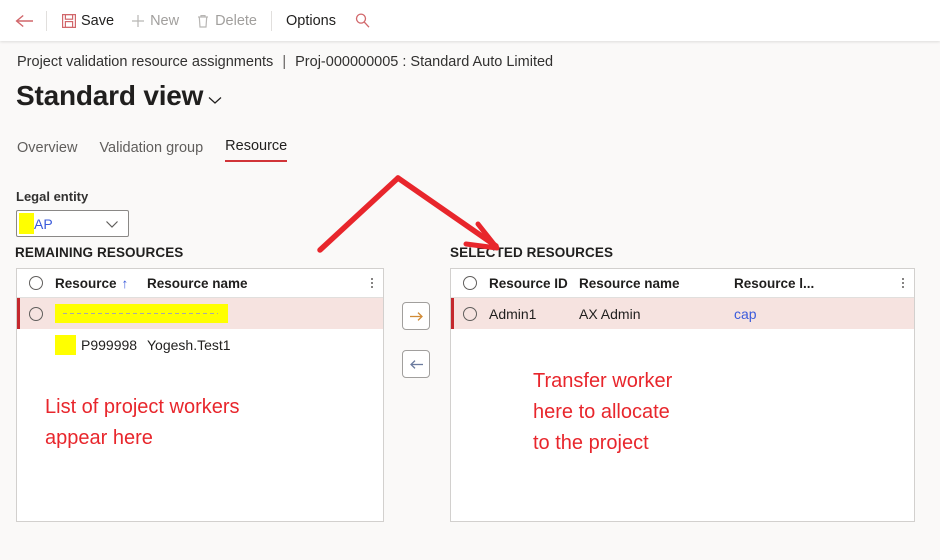  What do you see at coordinates (470, 20) in the screenshot?
I see `command-bar: Save New Delete Options` at bounding box center [470, 20].